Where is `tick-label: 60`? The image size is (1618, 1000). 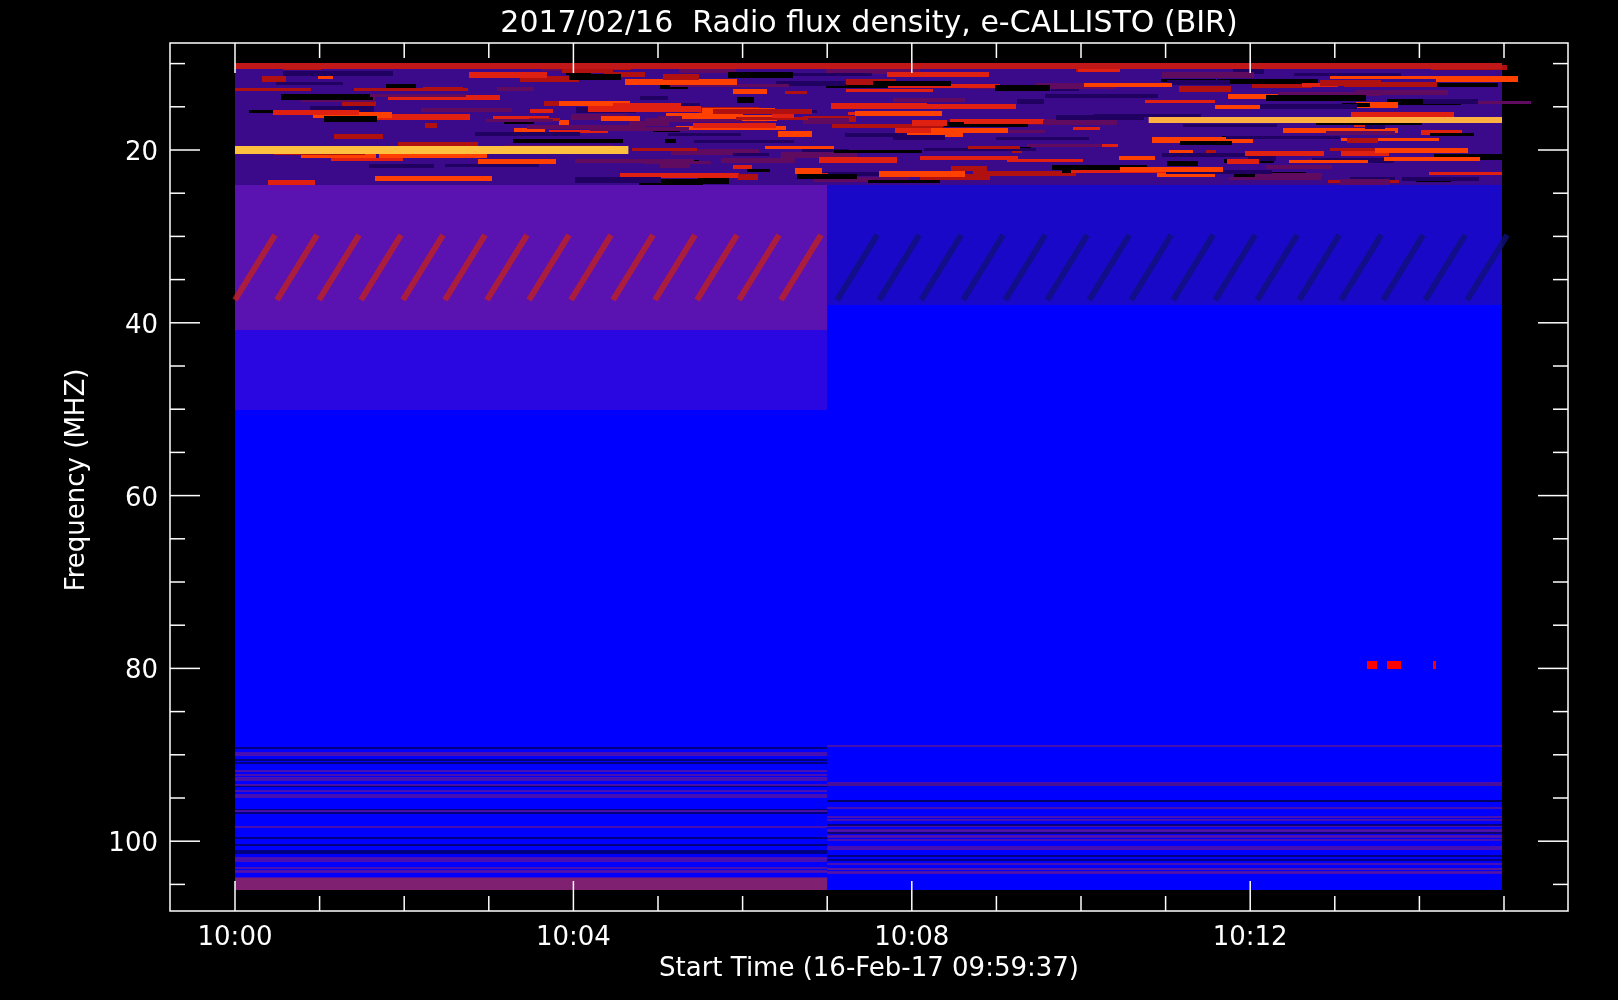
tick-label: 60 is located at coordinates (141, 496).